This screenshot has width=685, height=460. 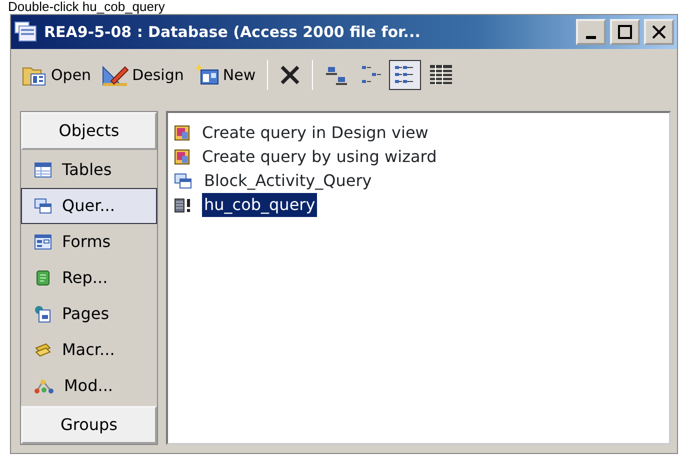 I want to click on object-type-item: Tables, so click(x=89, y=170).